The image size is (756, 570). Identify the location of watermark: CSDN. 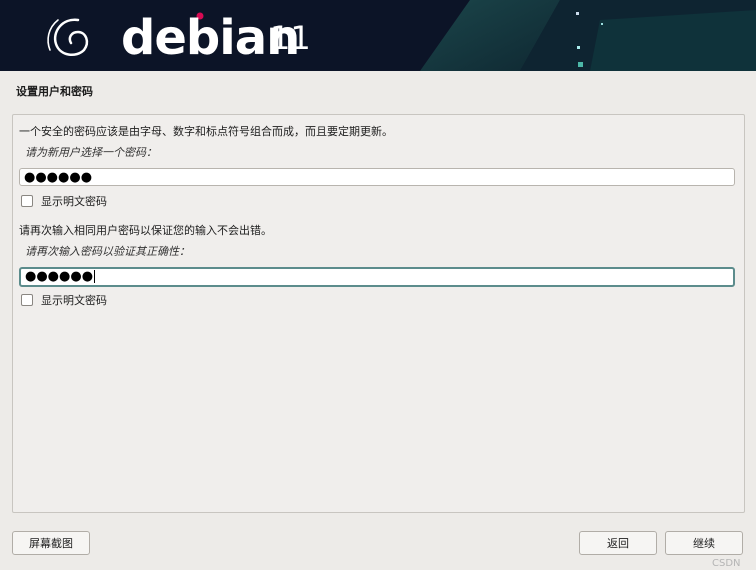
(726, 563).